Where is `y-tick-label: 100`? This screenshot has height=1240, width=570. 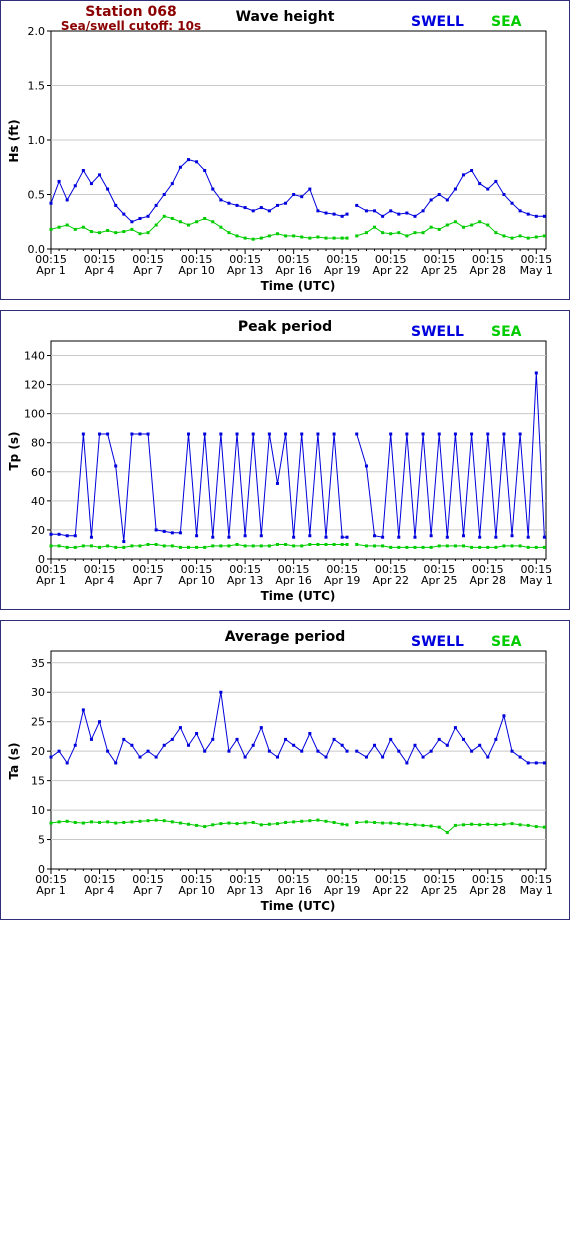
y-tick-label: 100 is located at coordinates (34, 414).